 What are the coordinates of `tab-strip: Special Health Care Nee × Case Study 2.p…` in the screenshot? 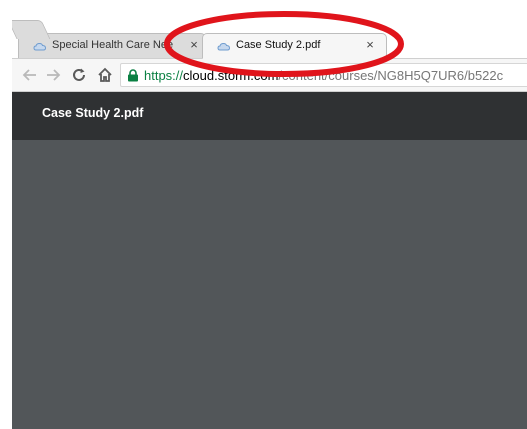 It's located at (269, 40).